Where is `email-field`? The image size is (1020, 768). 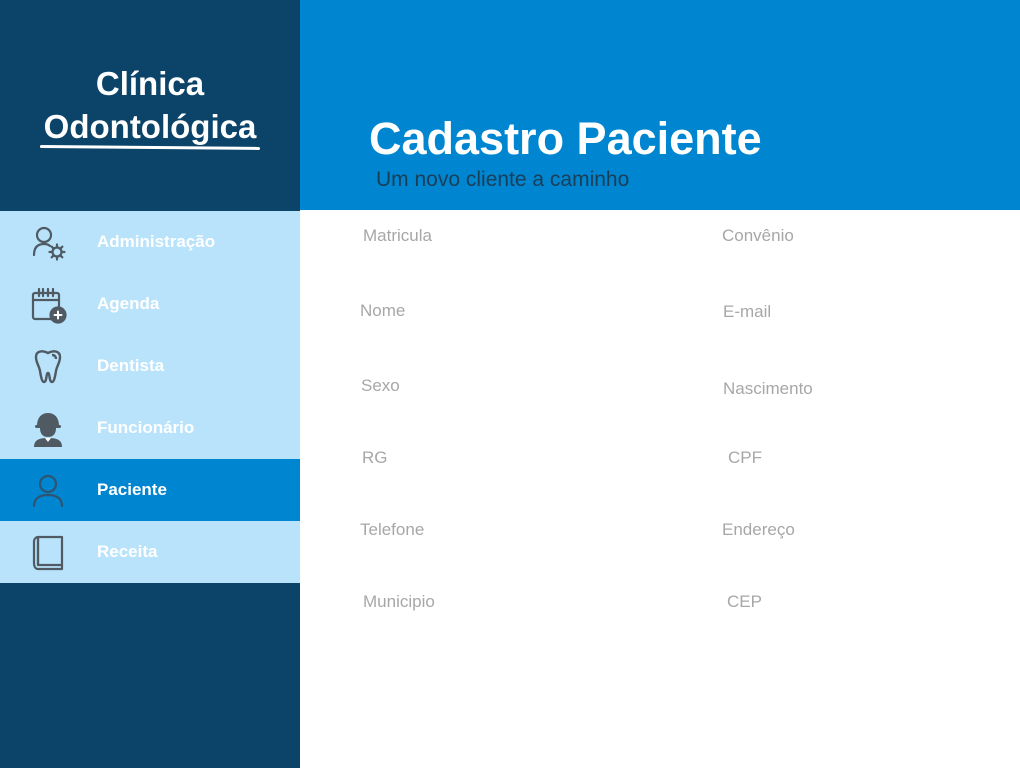 email-field is located at coordinates (863, 312).